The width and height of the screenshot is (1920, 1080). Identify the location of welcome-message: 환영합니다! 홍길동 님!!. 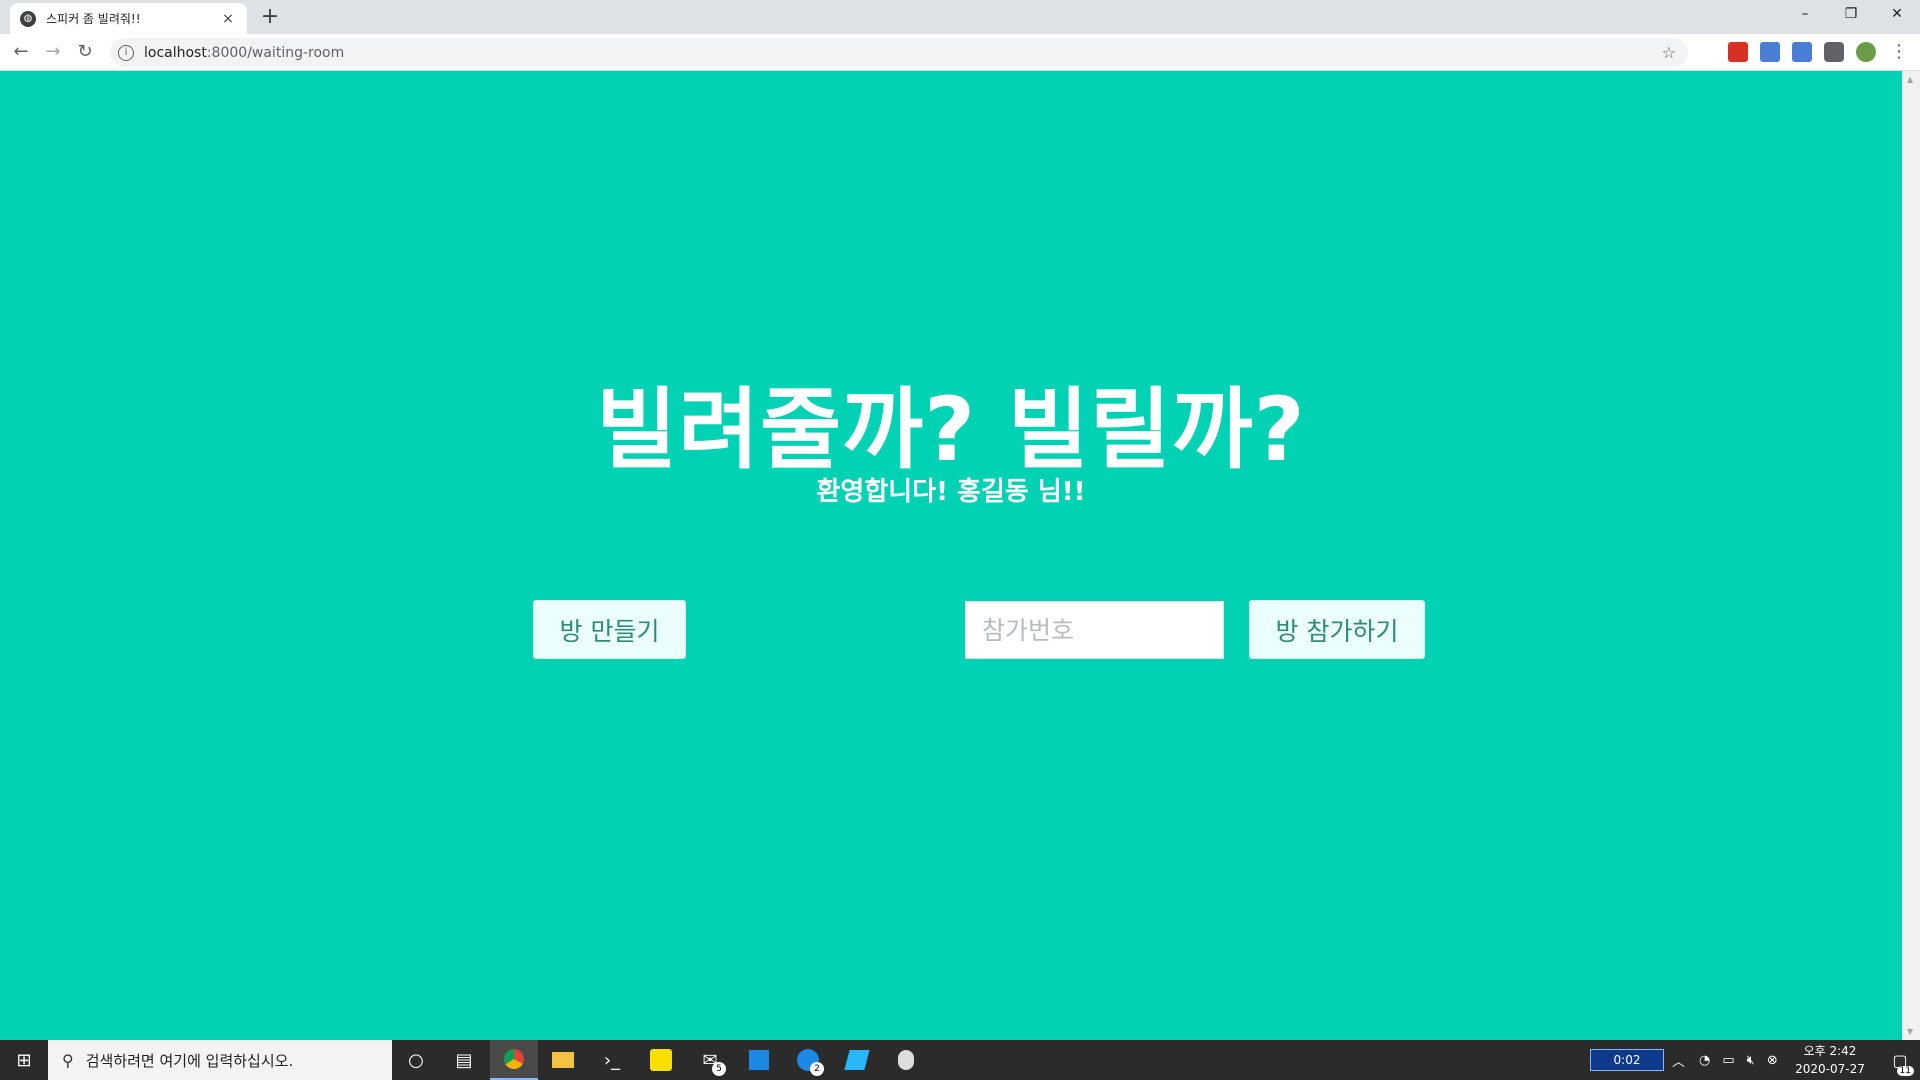
(951, 492).